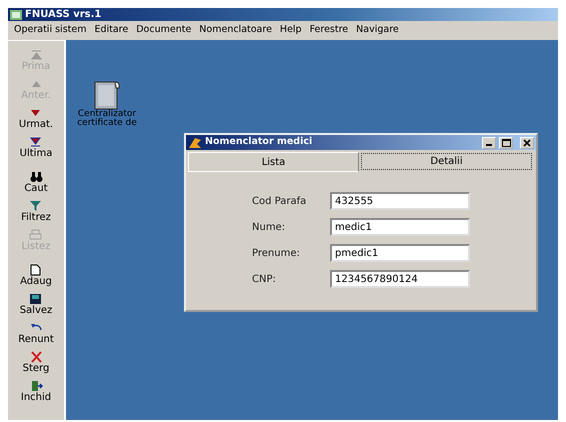 The width and height of the screenshot is (566, 422). What do you see at coordinates (111, 30) in the screenshot?
I see `menu-item: Editare` at bounding box center [111, 30].